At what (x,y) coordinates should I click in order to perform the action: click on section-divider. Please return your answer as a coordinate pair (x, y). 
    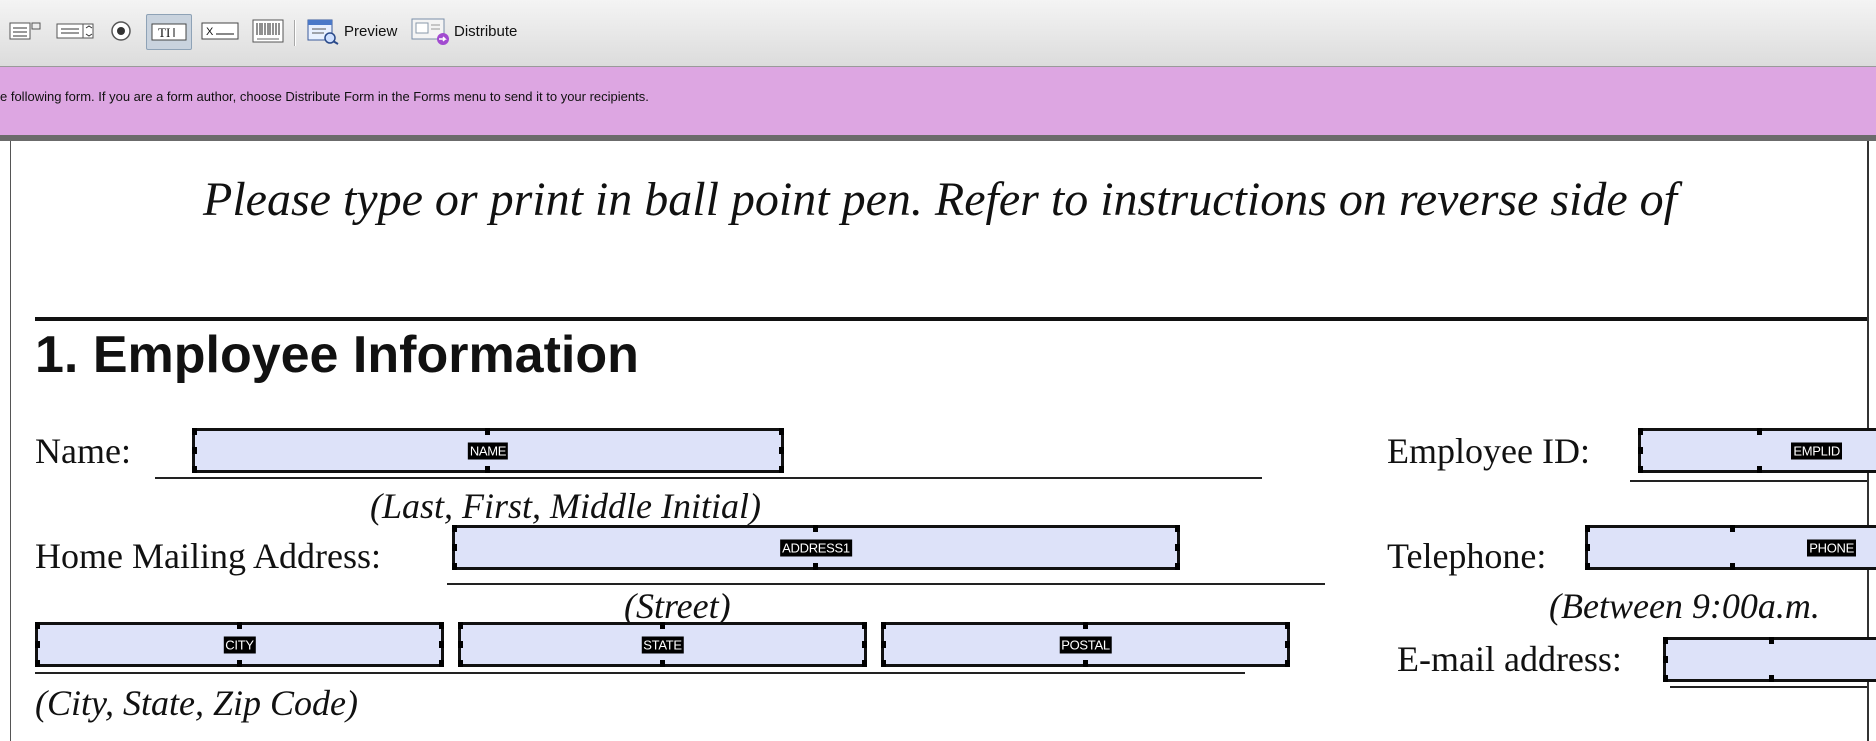
    Looking at the image, I should click on (951, 319).